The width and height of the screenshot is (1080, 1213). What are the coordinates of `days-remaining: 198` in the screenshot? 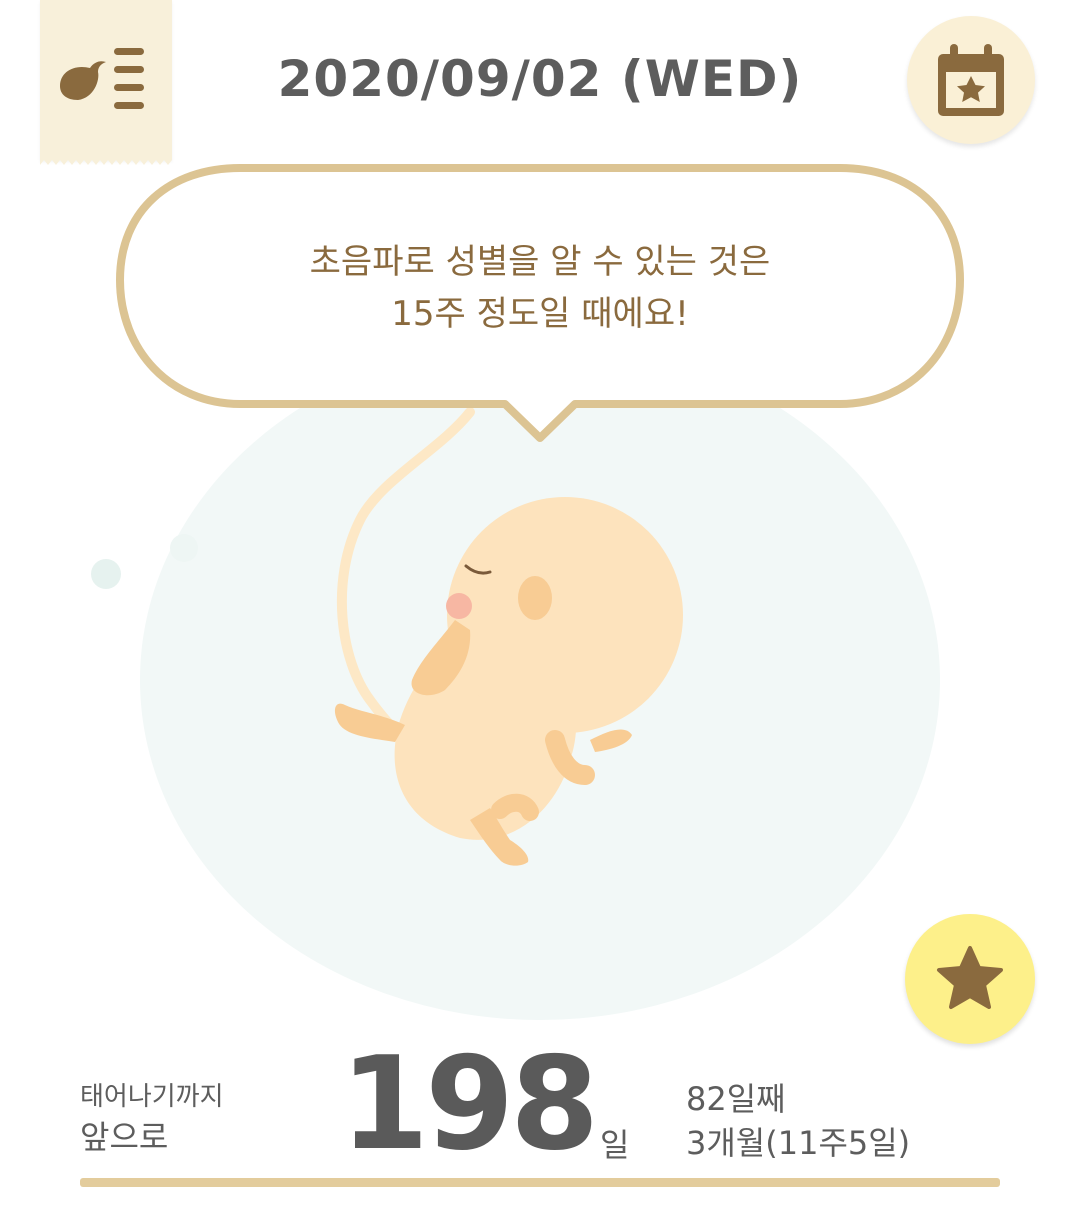 It's located at (469, 1104).